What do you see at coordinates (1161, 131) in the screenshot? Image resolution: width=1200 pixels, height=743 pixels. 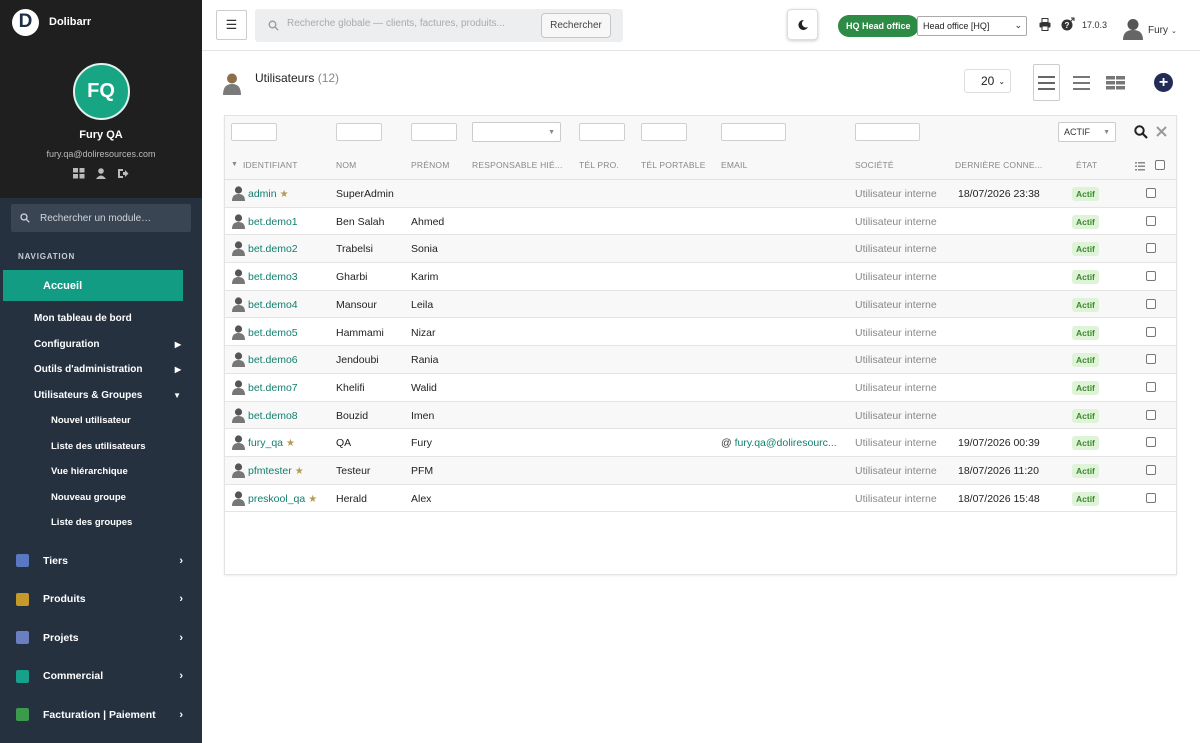 I see `clear-filter-icon` at bounding box center [1161, 131].